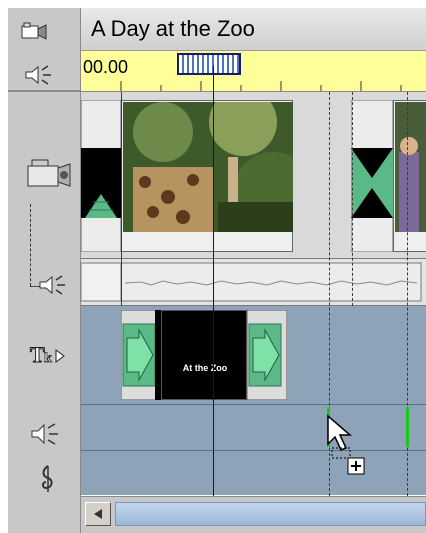 The image size is (426, 533). I want to click on title-text-icon: T k, so click(48, 355).